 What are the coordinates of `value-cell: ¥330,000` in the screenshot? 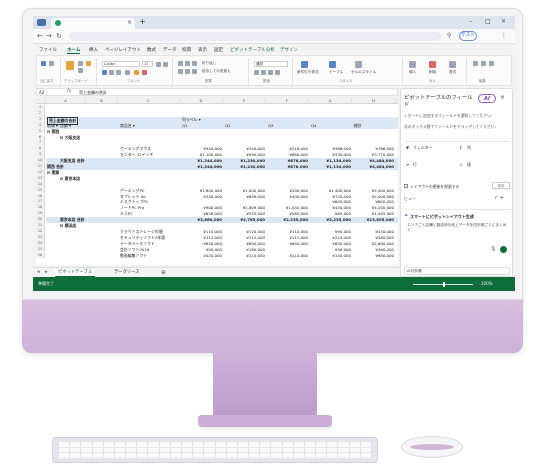 It's located at (330, 154).